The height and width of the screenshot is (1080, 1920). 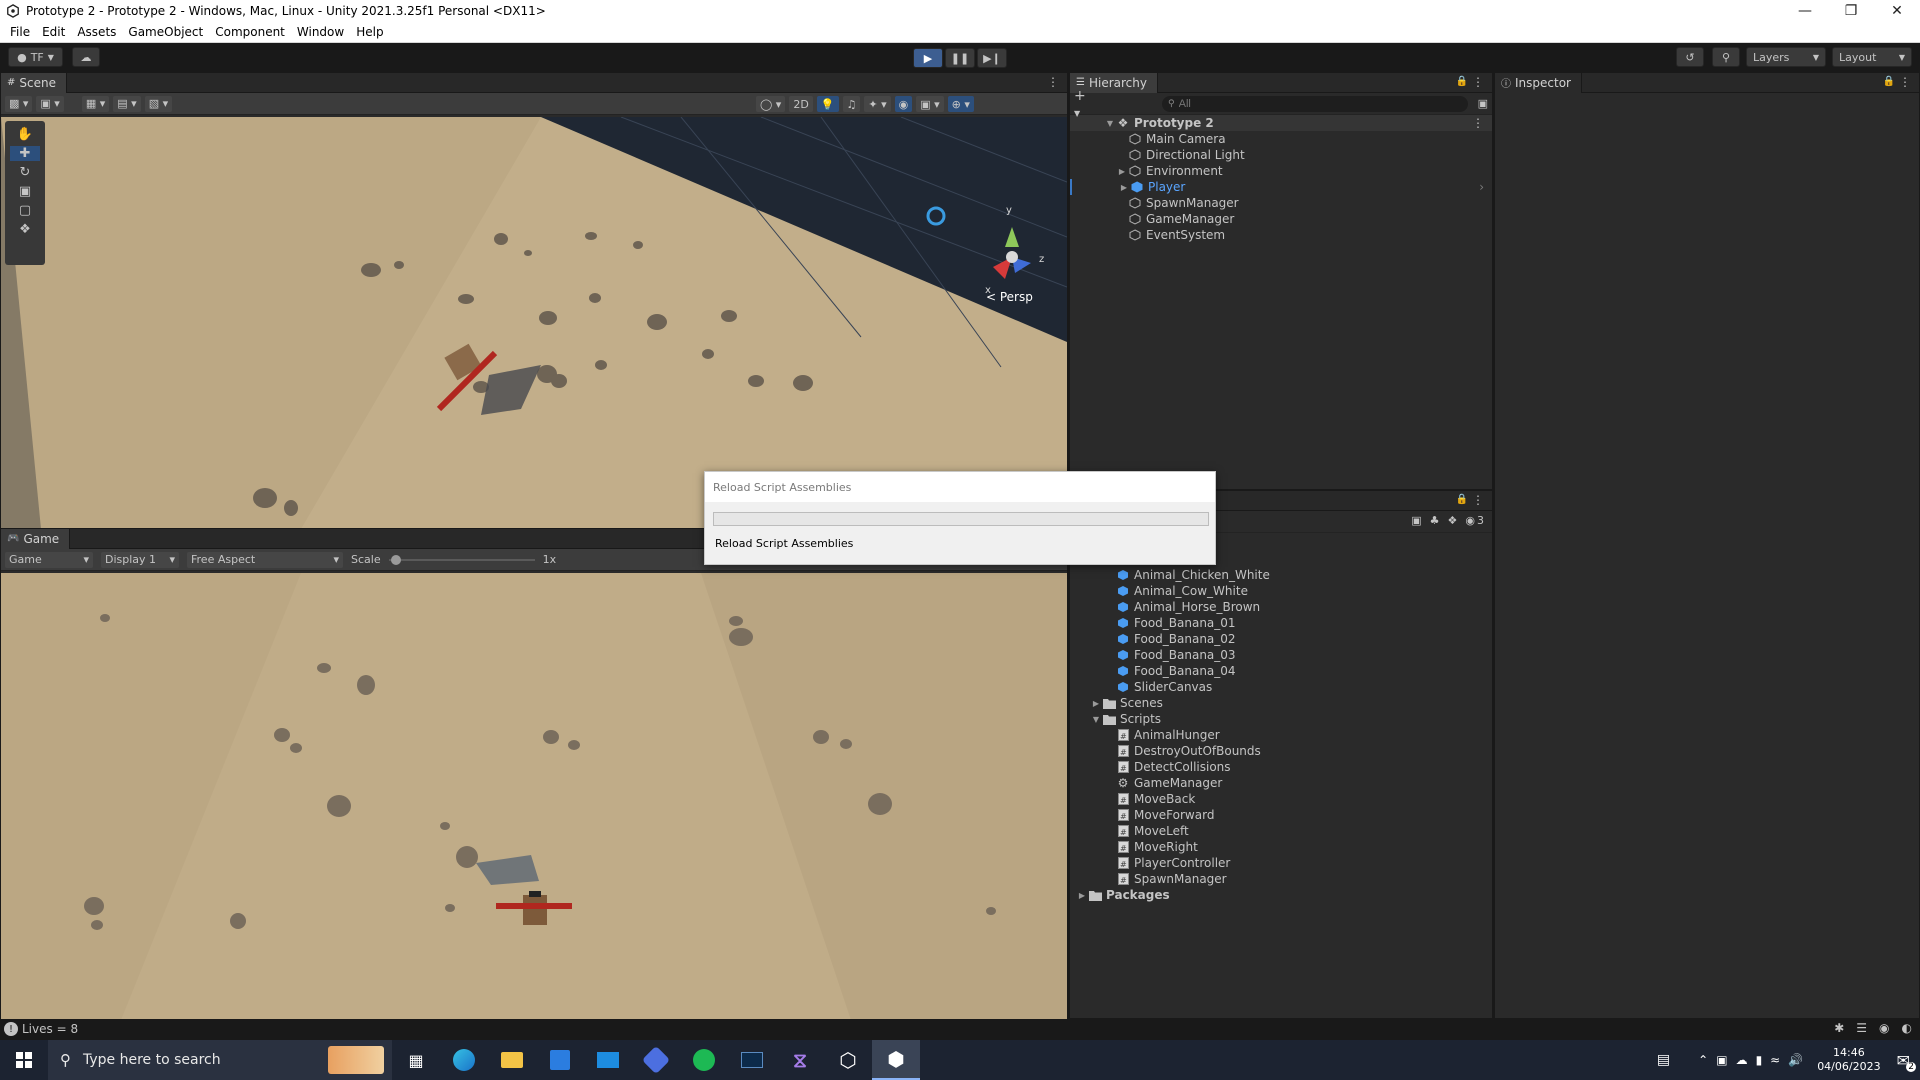 What do you see at coordinates (1805, 11) in the screenshot?
I see `minimize-button: —` at bounding box center [1805, 11].